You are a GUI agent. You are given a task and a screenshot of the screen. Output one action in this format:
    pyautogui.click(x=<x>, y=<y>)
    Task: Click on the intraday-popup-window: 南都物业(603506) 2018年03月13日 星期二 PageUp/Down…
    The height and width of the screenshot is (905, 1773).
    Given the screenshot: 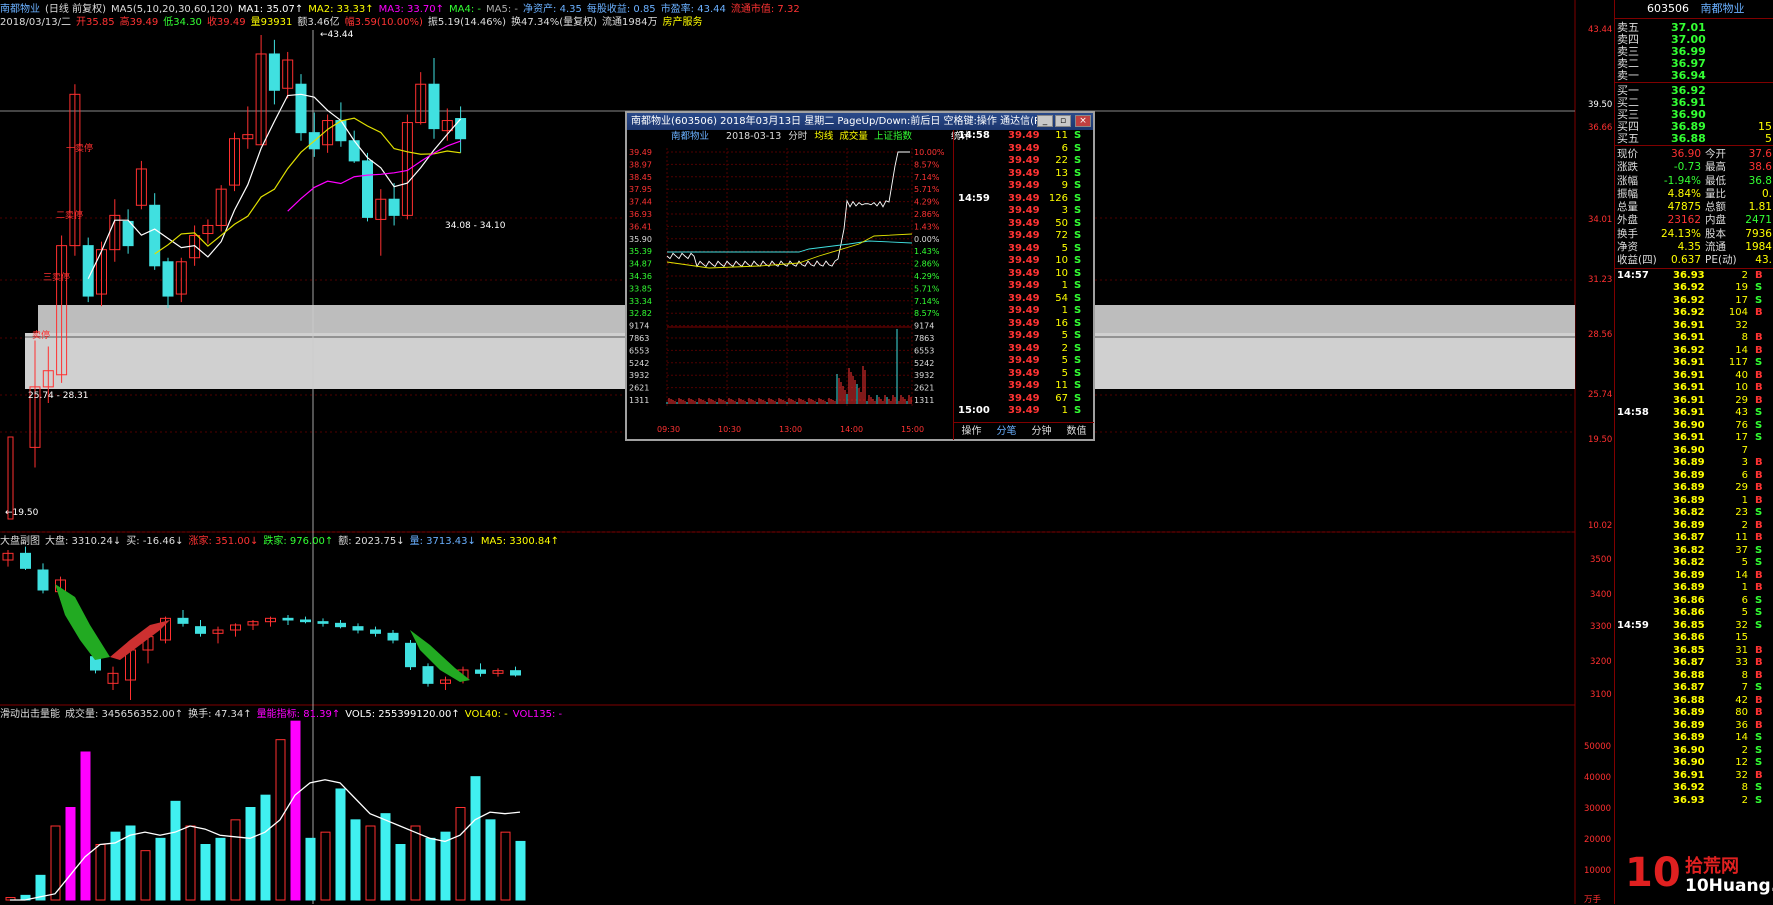 What is the action you would take?
    pyautogui.click(x=860, y=276)
    